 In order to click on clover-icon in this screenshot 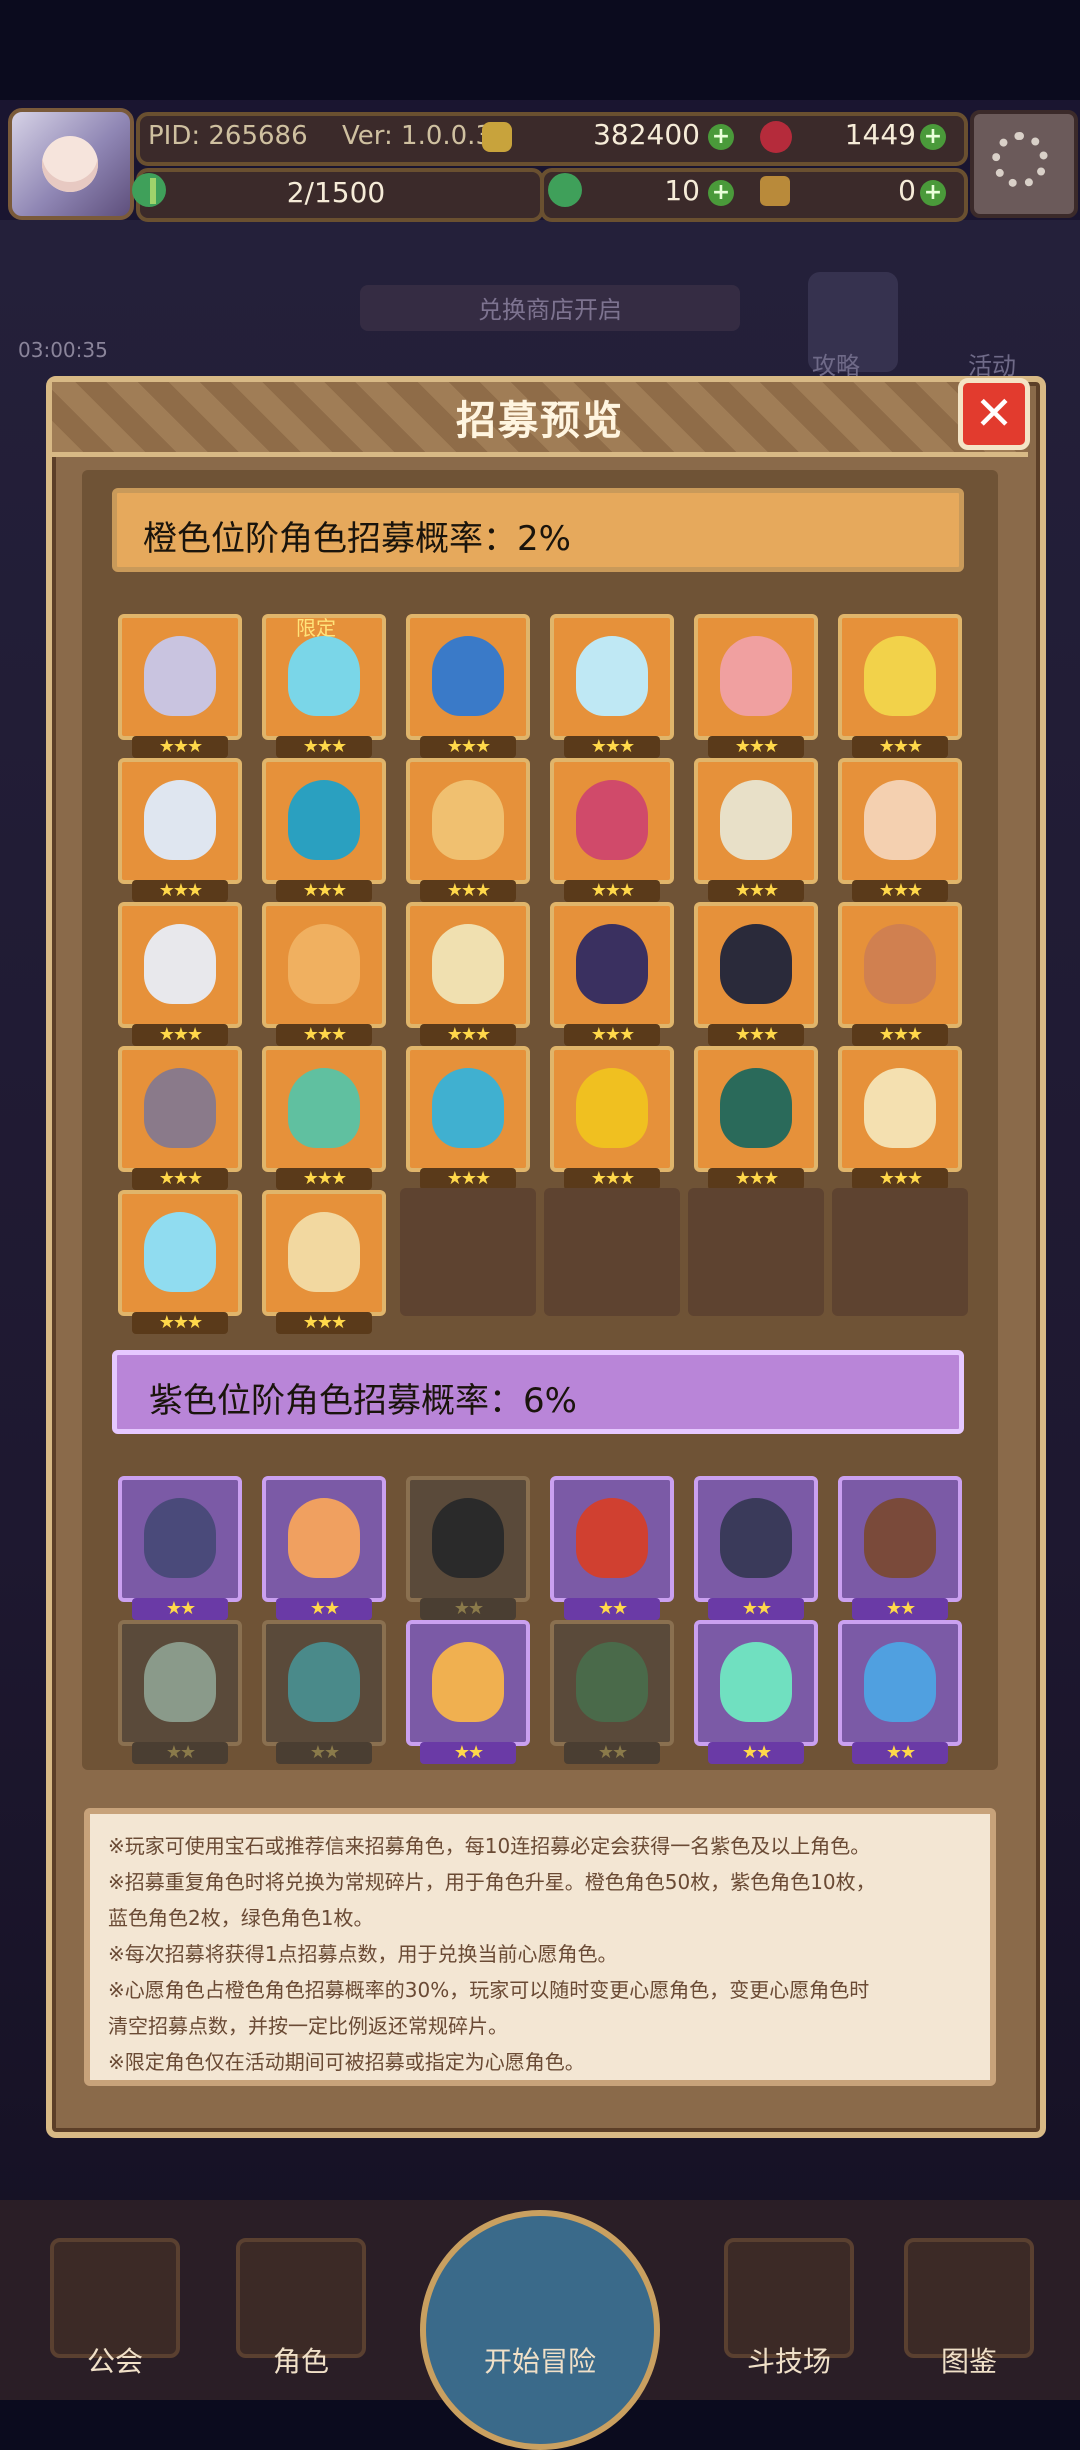, I will do `click(149, 190)`.